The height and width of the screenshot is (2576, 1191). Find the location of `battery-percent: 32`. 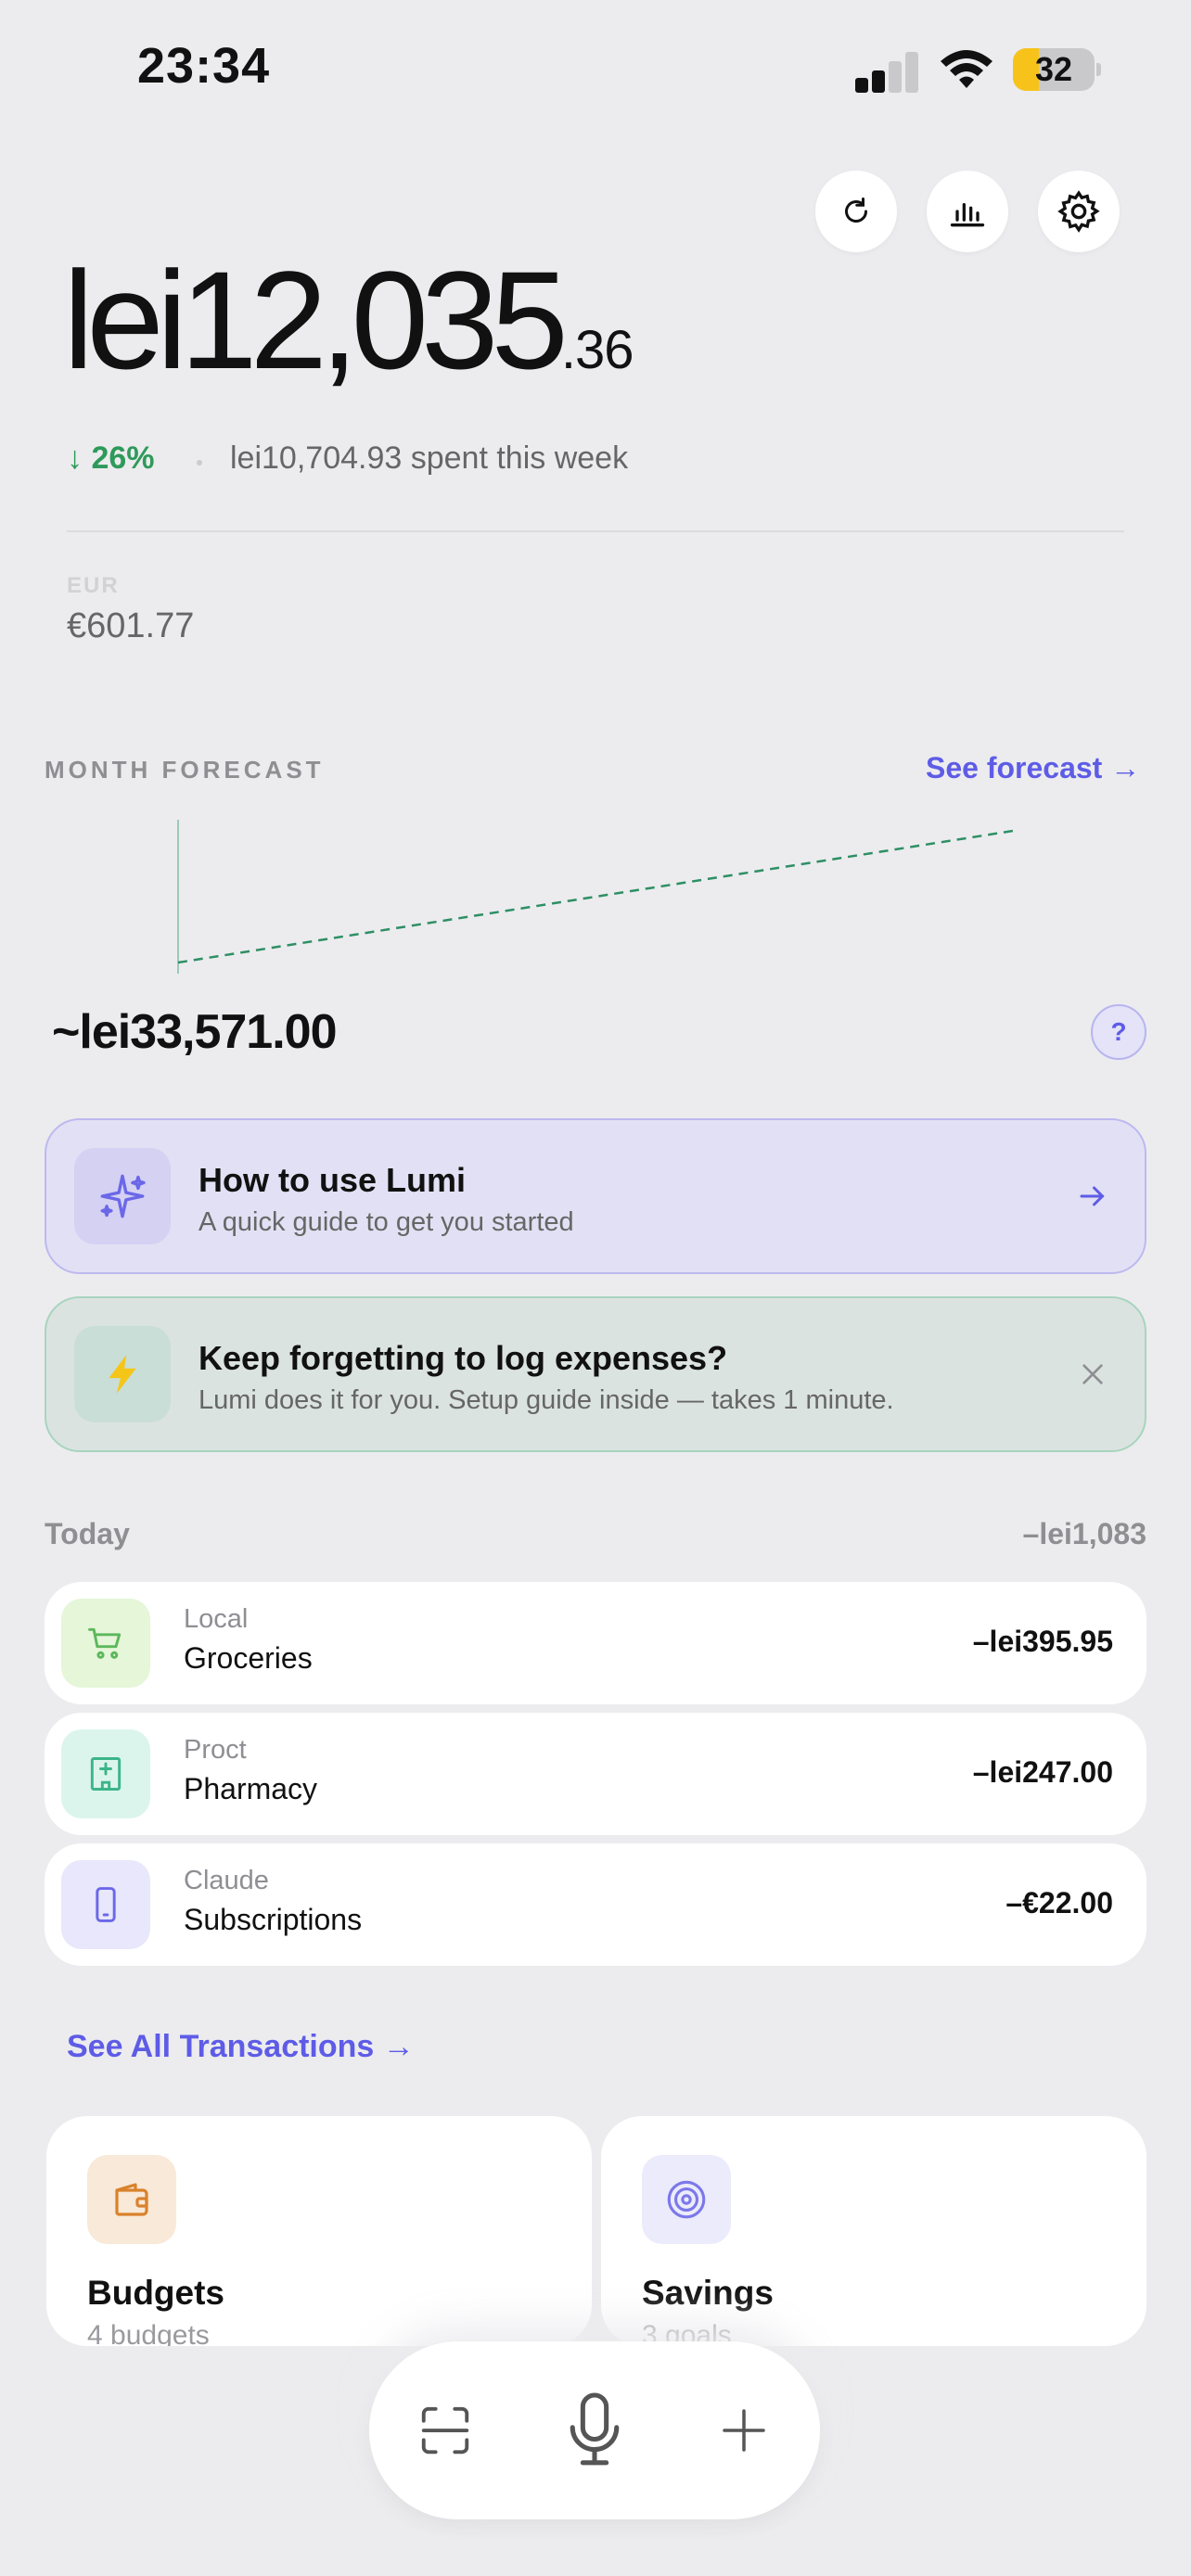

battery-percent: 32 is located at coordinates (1053, 69).